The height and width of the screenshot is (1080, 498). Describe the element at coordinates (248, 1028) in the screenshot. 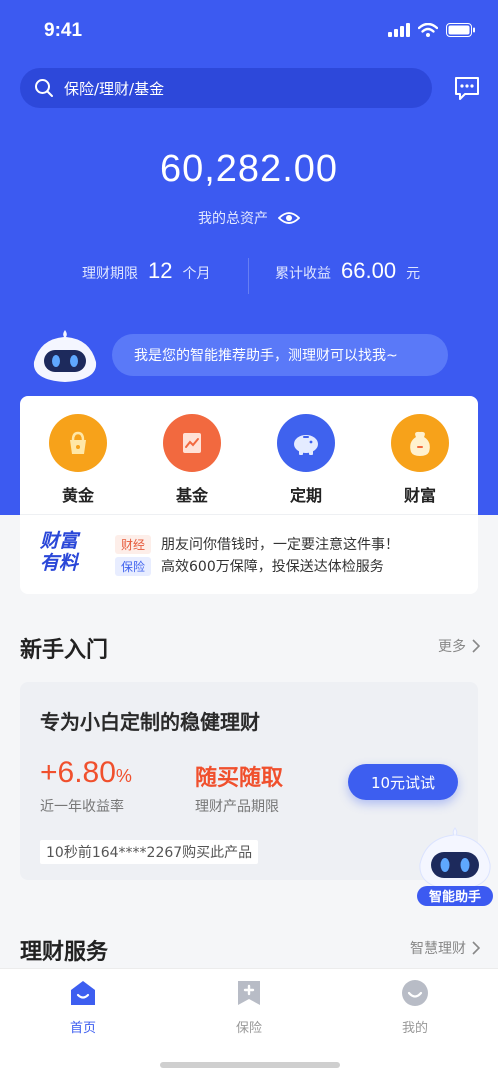

I see `tab-label: 保险` at that location.